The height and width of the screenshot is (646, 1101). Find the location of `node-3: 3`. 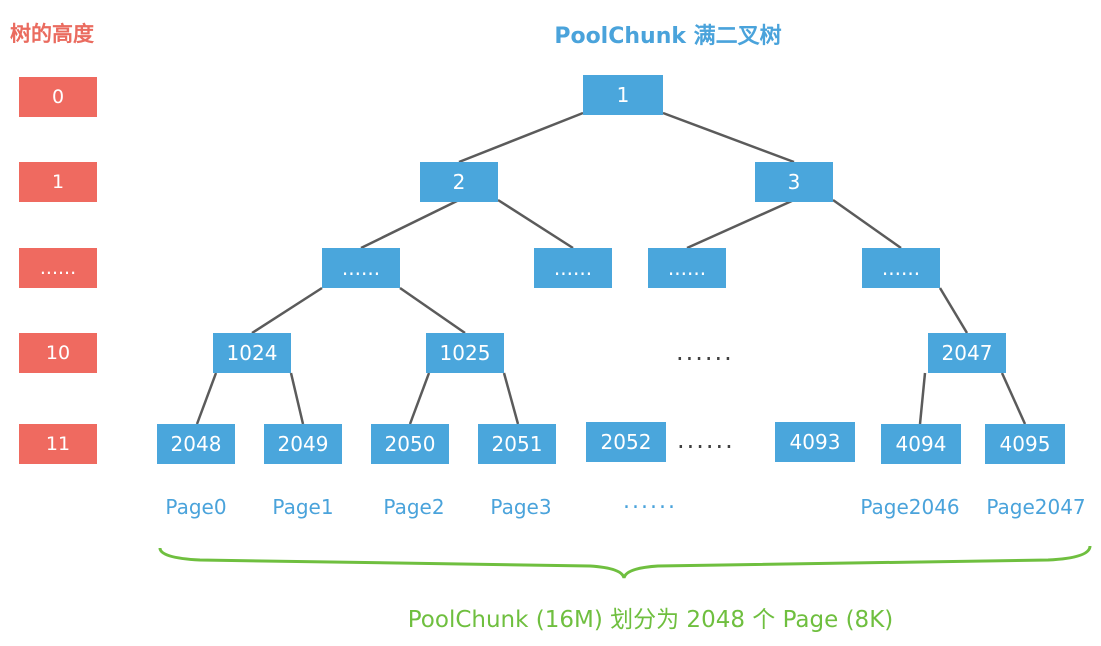

node-3: 3 is located at coordinates (794, 182).